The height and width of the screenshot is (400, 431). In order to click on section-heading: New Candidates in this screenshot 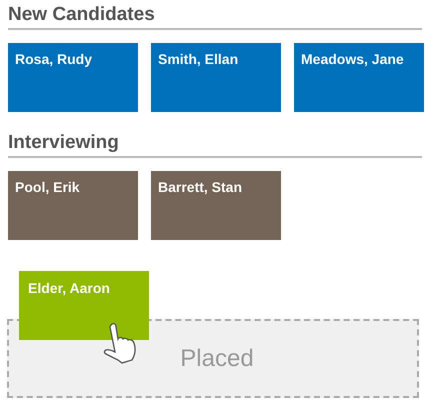, I will do `click(81, 15)`.